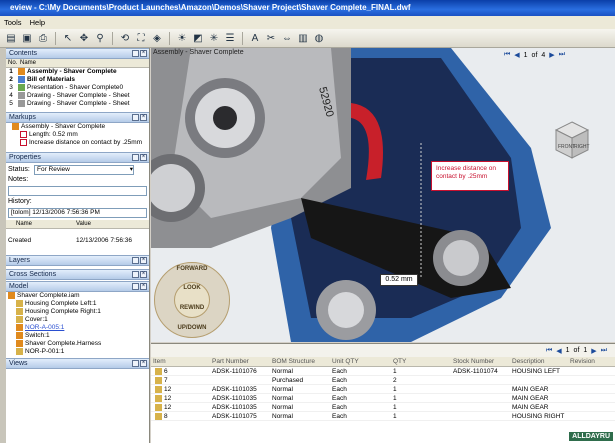  What do you see at coordinates (27, 38) in the screenshot?
I see `save-icon: ▣` at bounding box center [27, 38].